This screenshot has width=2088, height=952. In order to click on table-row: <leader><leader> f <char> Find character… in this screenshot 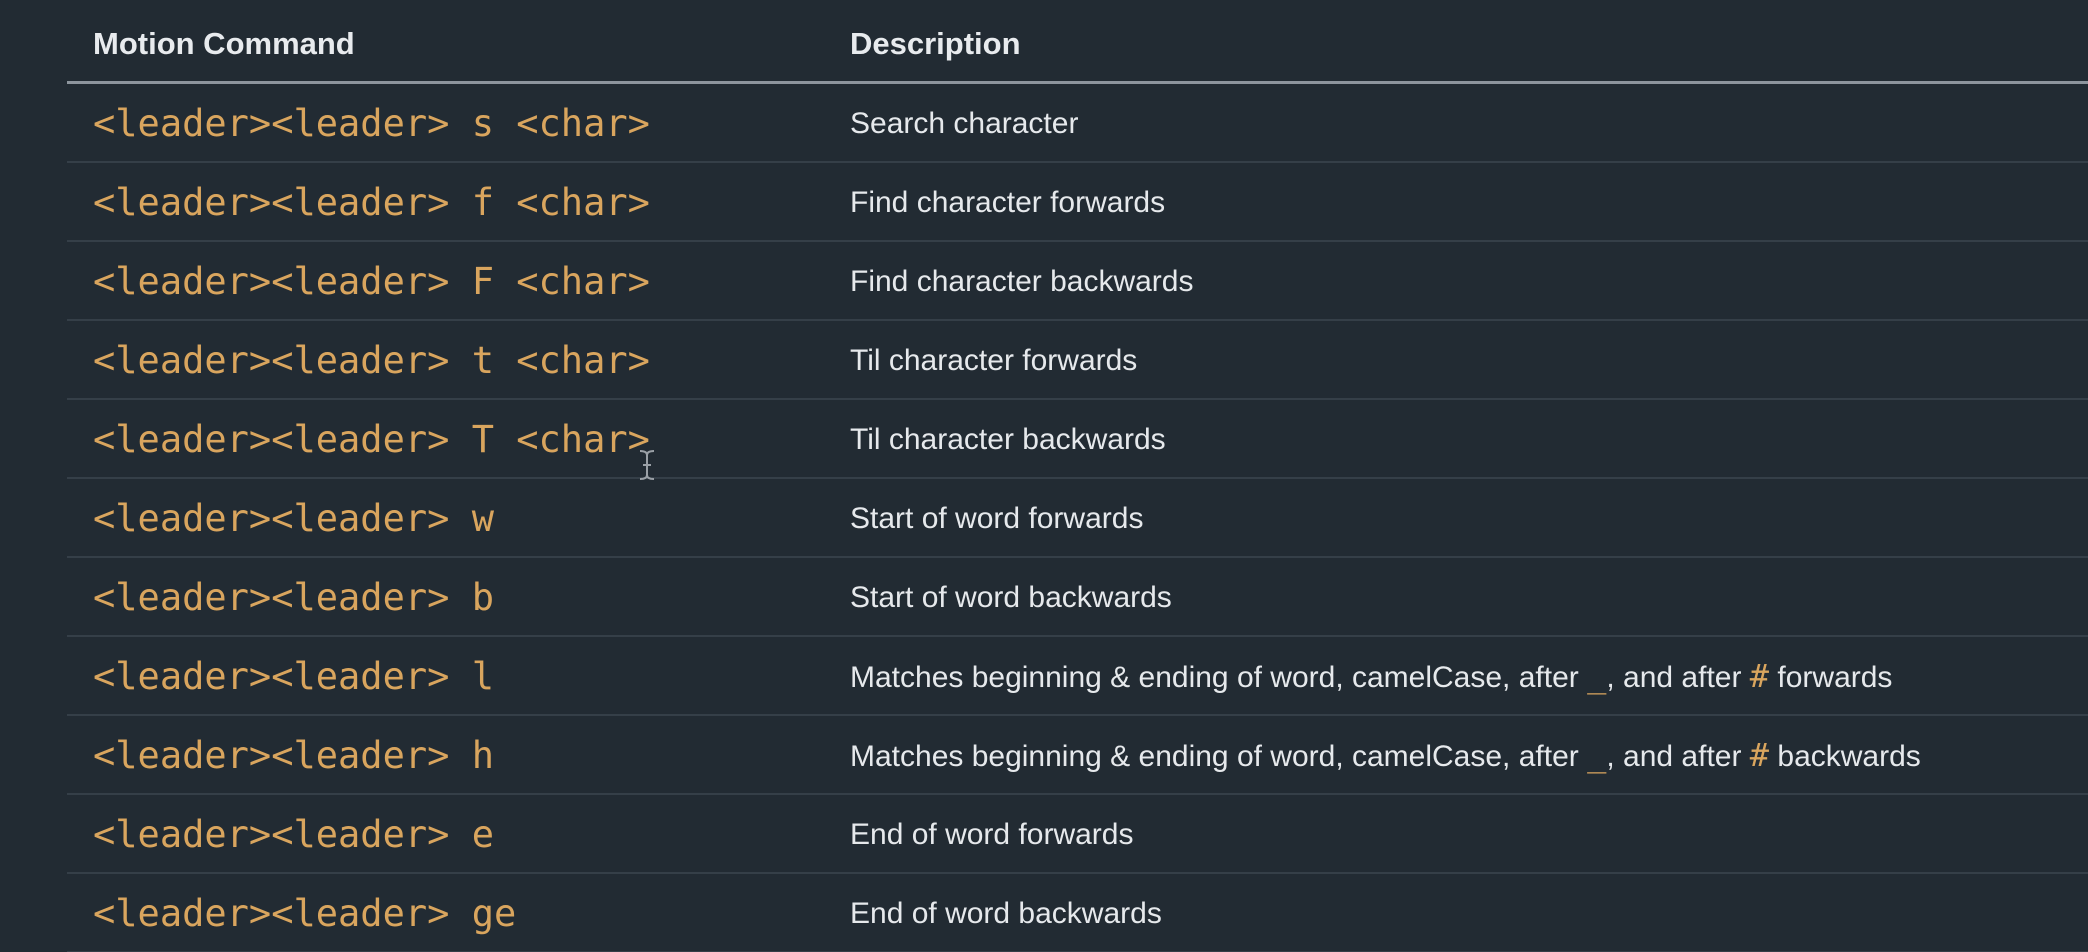, I will do `click(1077, 202)`.